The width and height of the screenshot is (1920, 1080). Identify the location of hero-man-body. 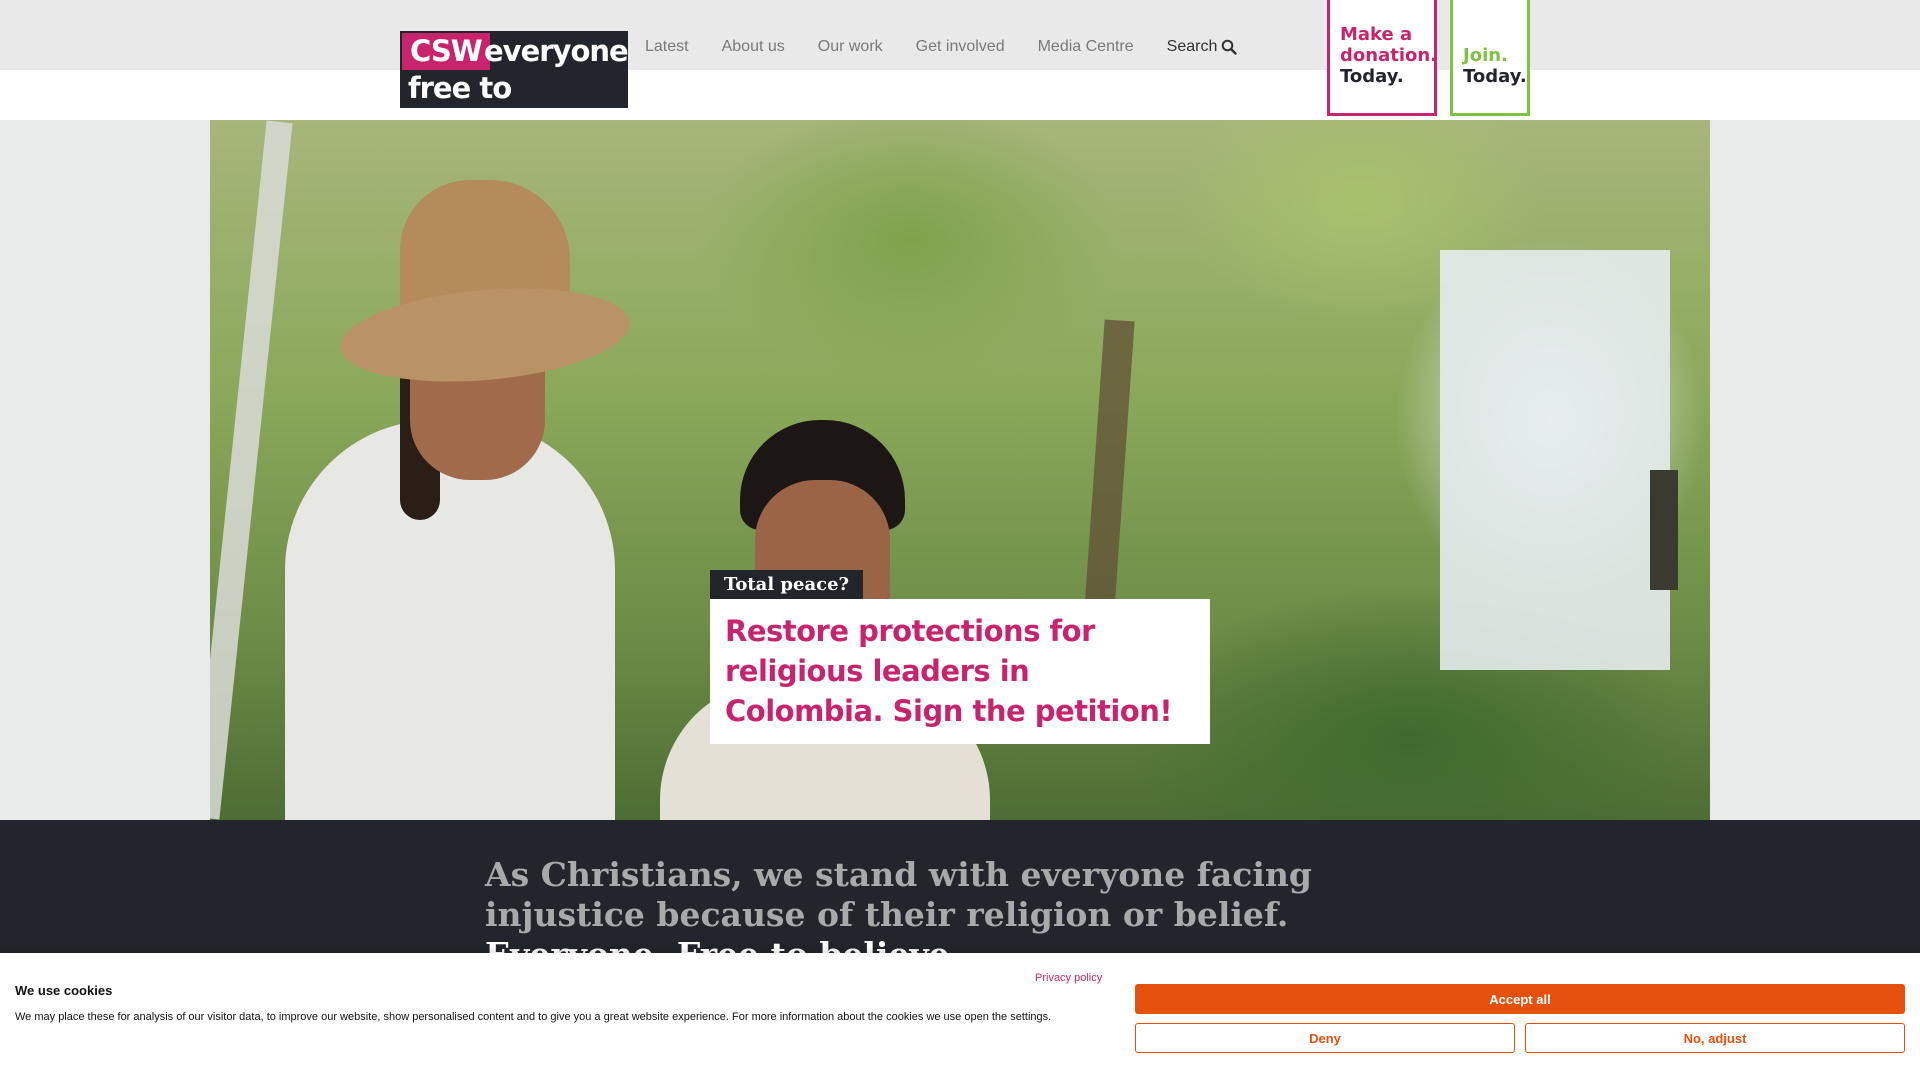
(450, 620).